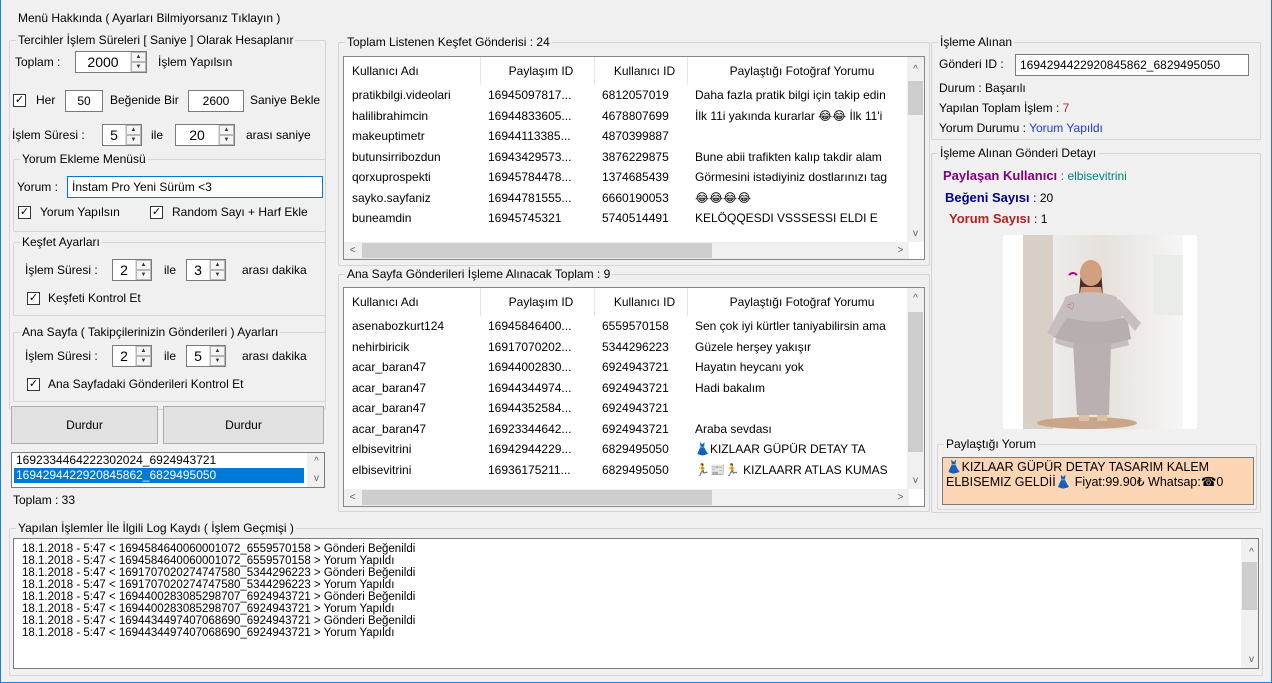  I want to click on arasi-saniye-label: arası saniye, so click(278, 135).